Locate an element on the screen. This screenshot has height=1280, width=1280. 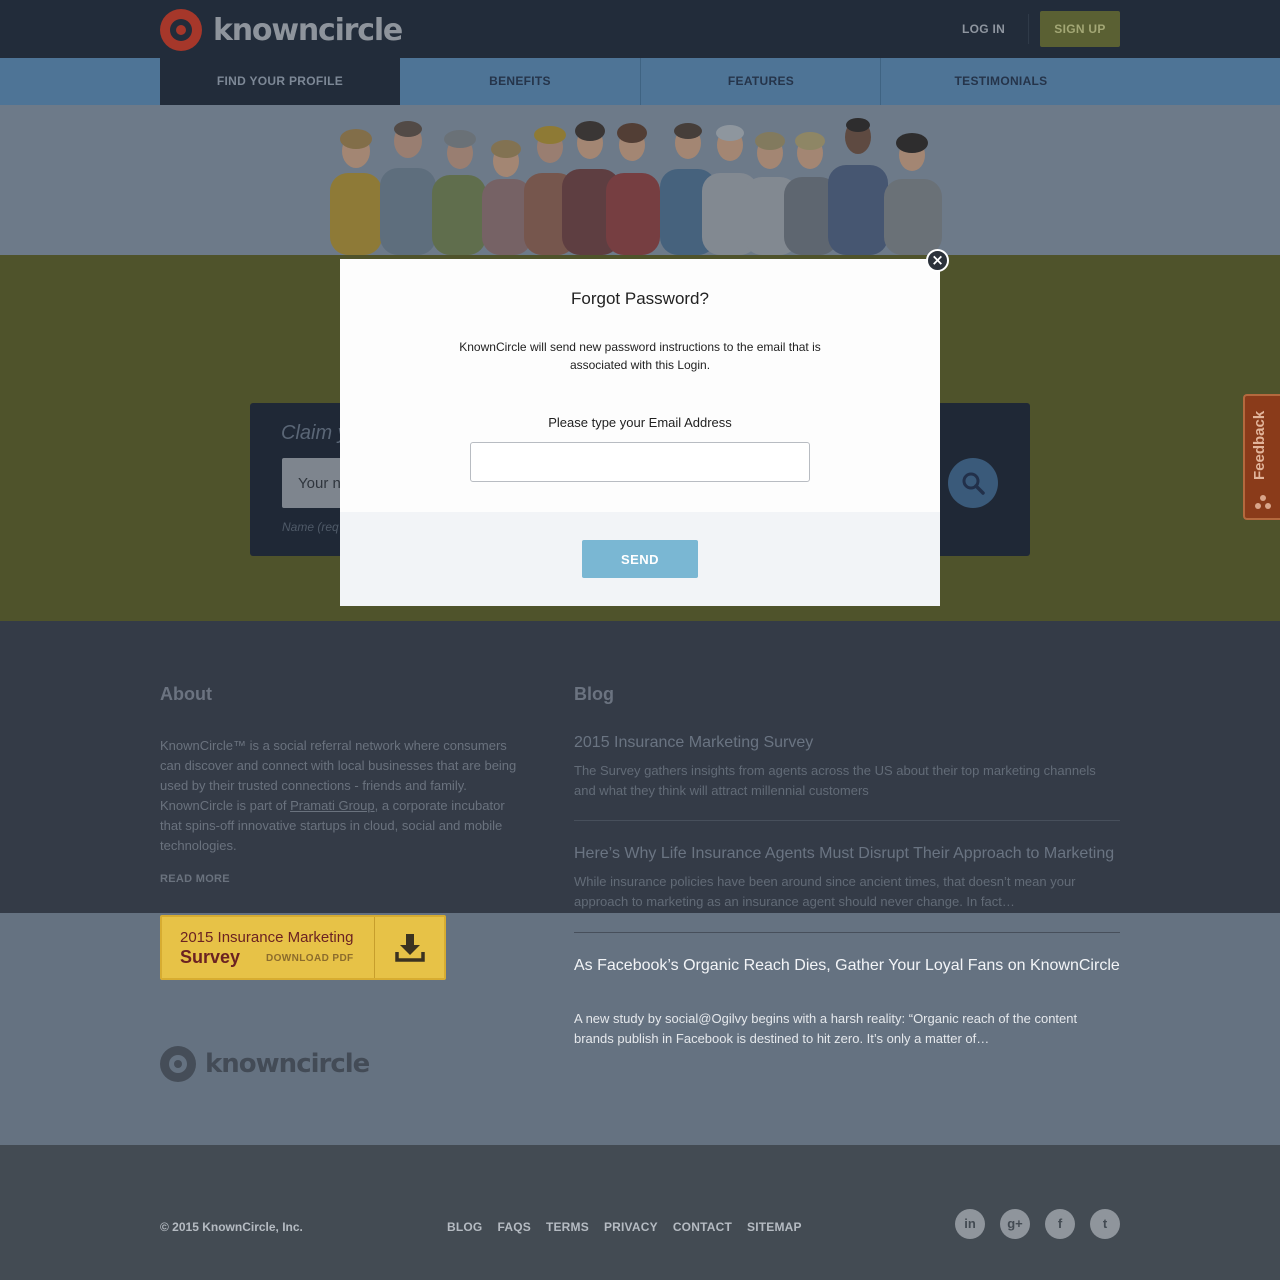
feedback-tab: Feedback is located at coordinates (1261, 457).